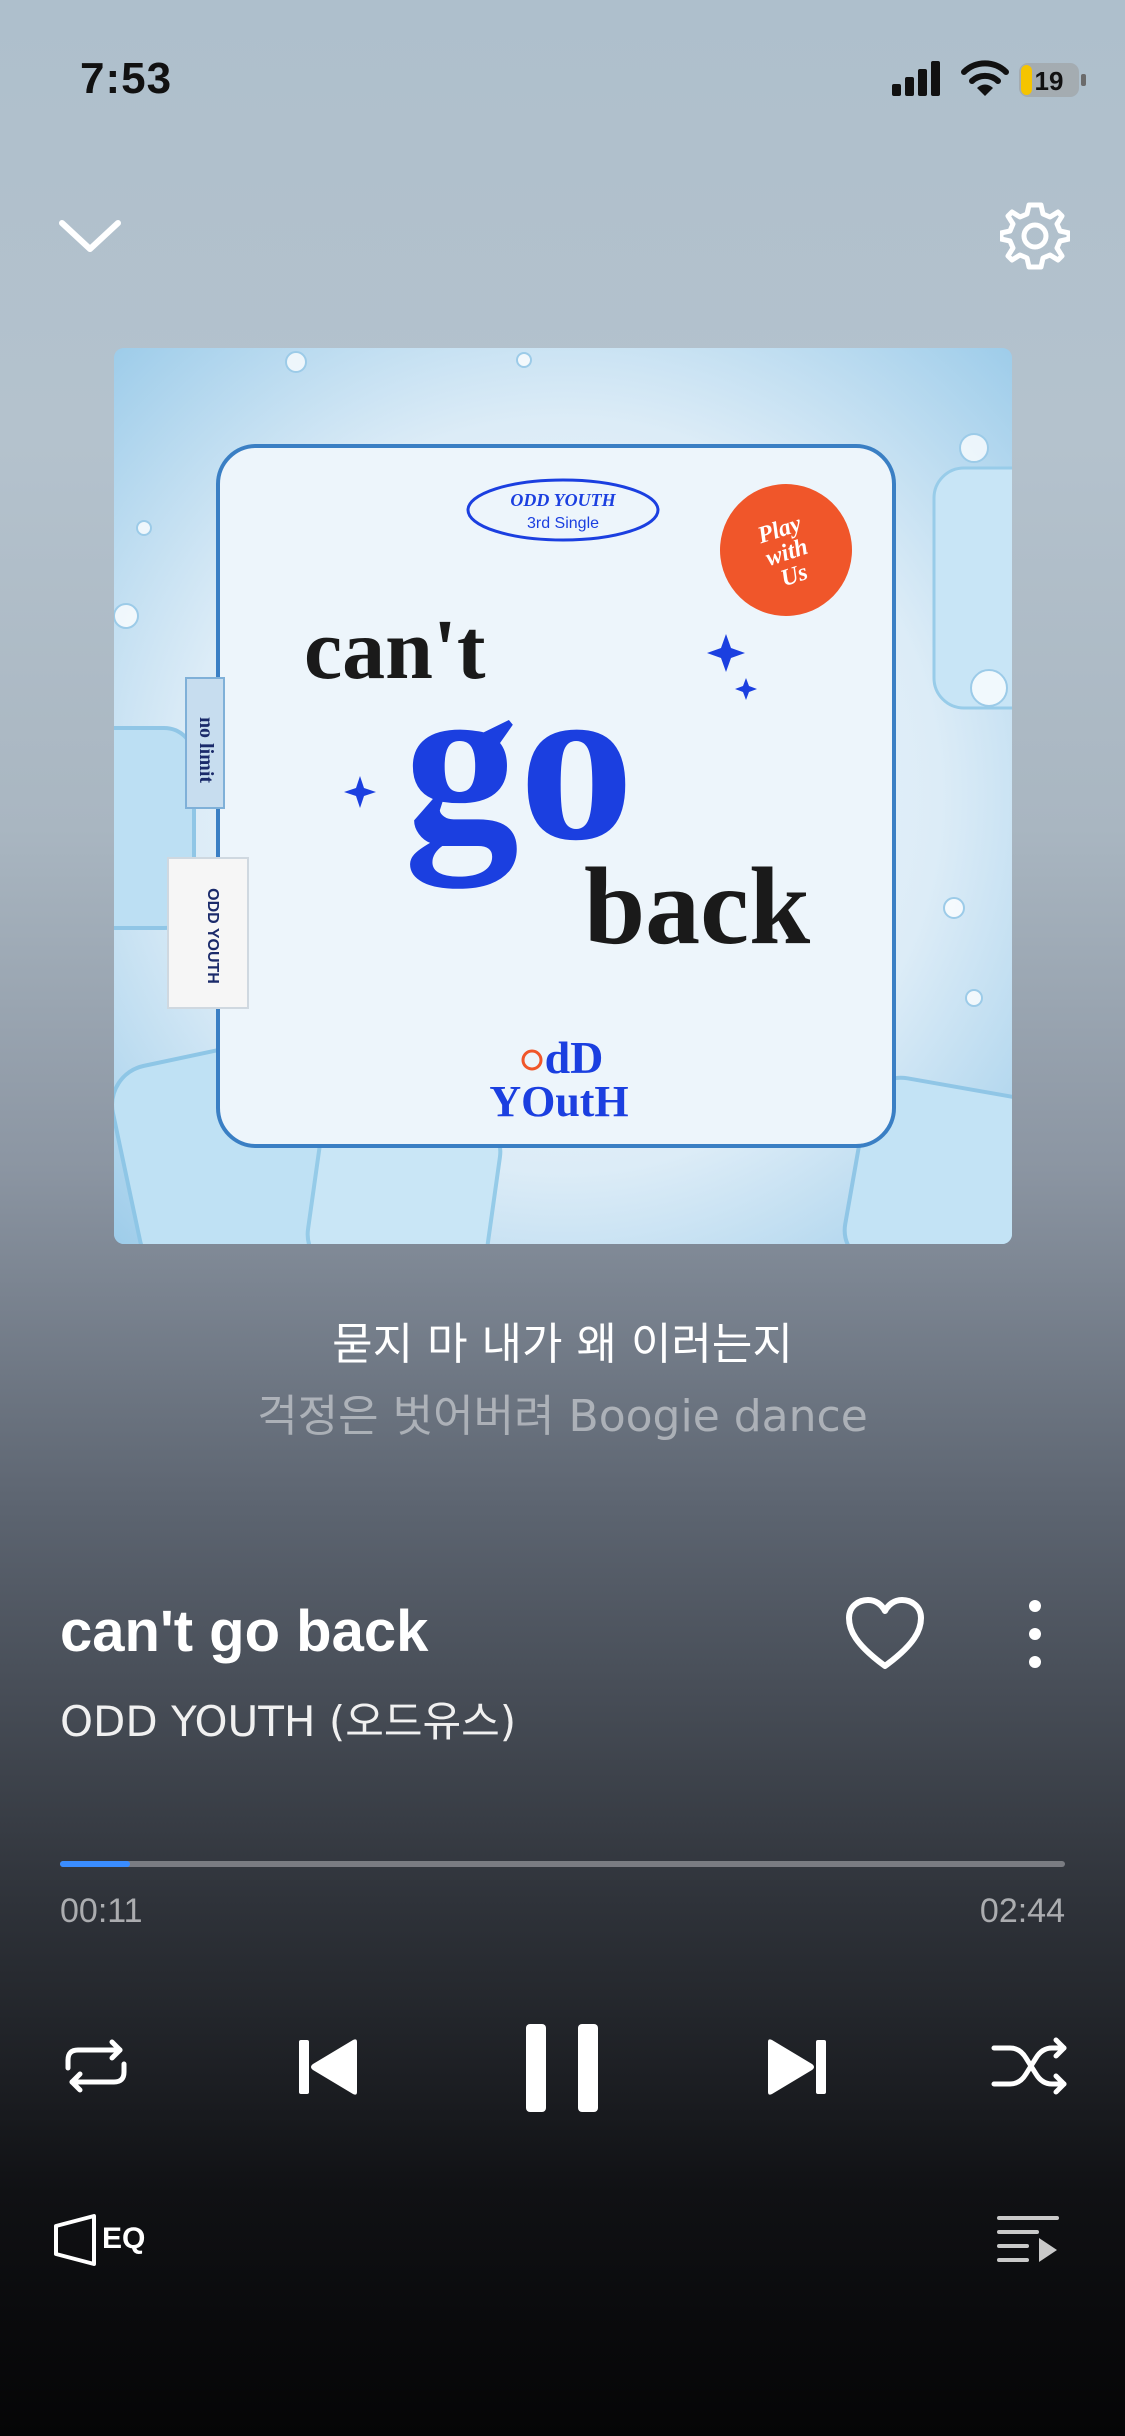 This screenshot has width=1125, height=2436. I want to click on svg-text: YOutH, so click(558, 1101).